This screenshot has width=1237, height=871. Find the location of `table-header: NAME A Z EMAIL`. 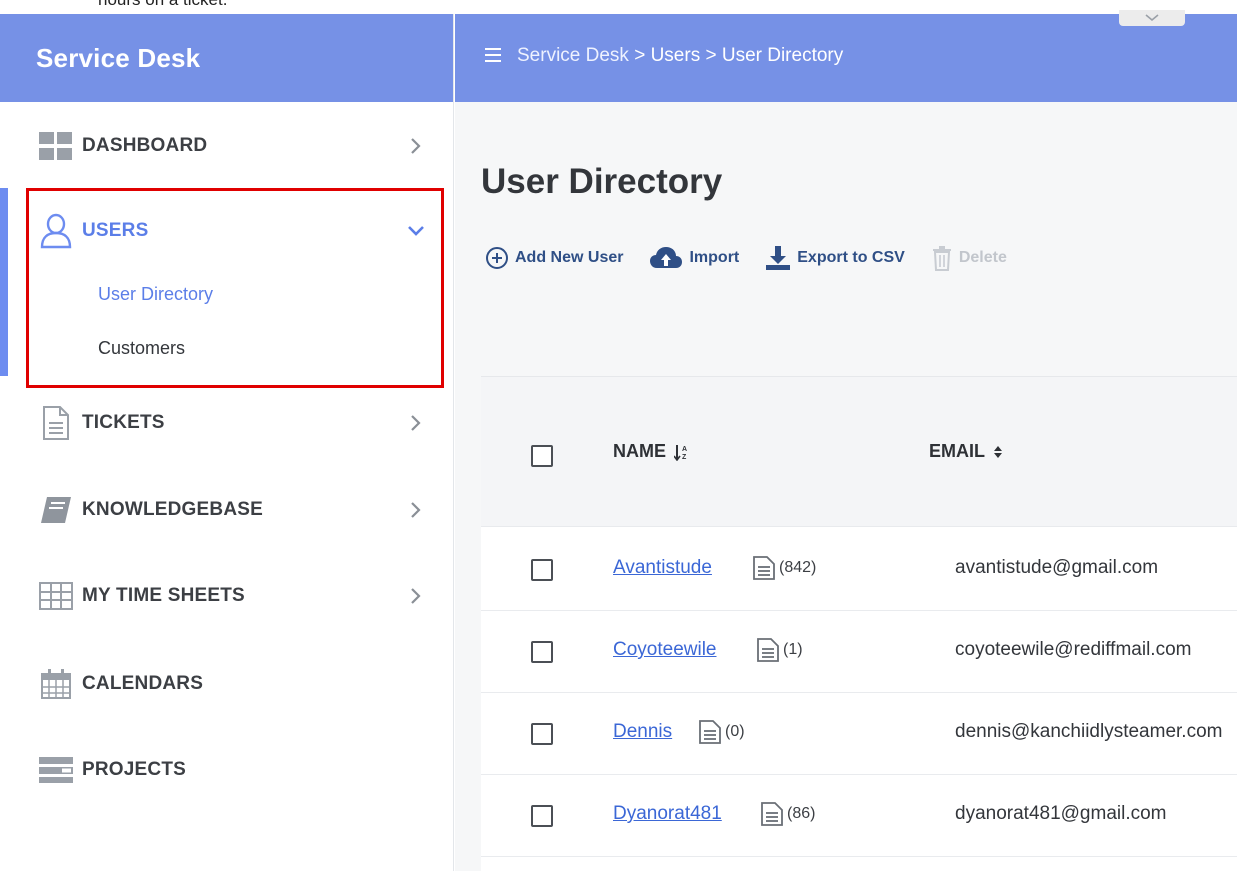

table-header: NAME A Z EMAIL is located at coordinates (859, 452).